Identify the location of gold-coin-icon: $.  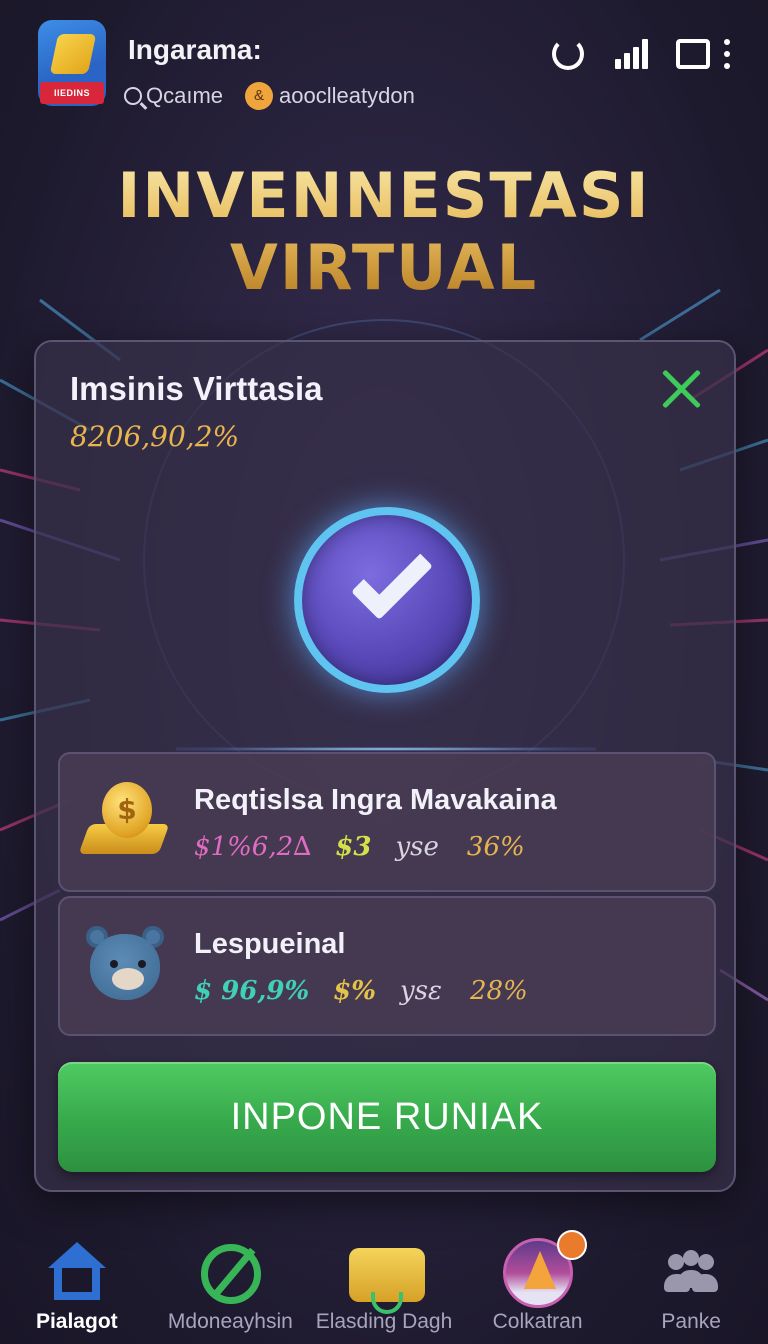
(125, 822).